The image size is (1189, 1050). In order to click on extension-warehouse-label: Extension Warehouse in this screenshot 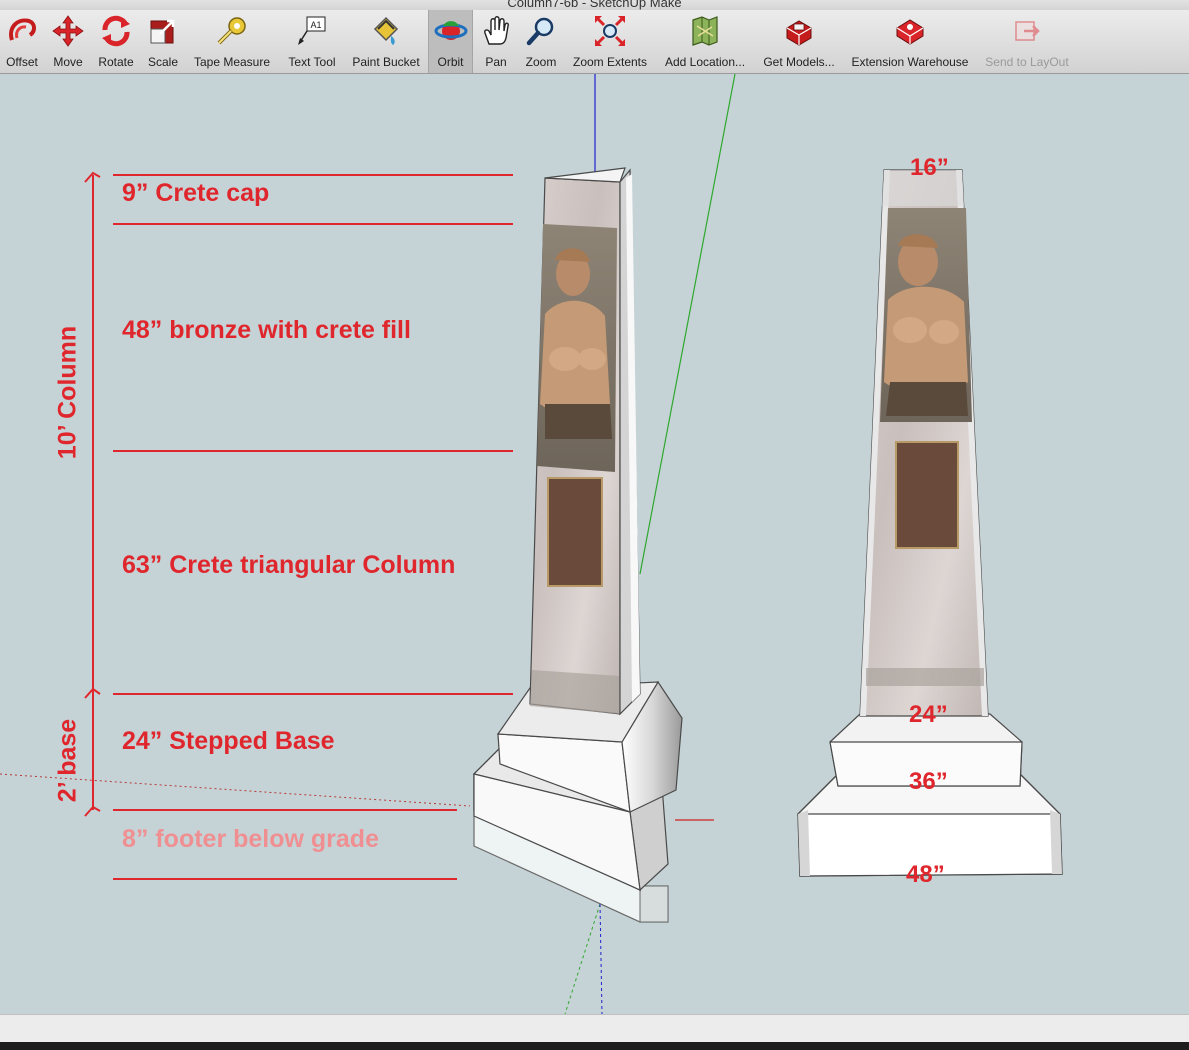, I will do `click(910, 62)`.